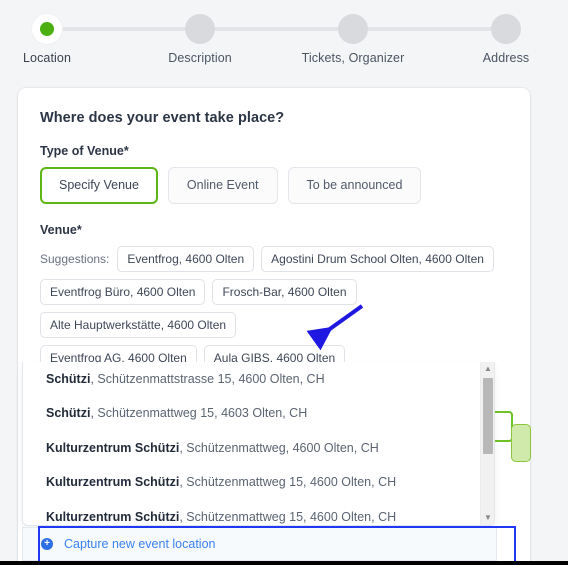  Describe the element at coordinates (138, 325) in the screenshot. I see `suggestion-chip: Alte Hauptwerkstätte, 4600 Olten` at that location.